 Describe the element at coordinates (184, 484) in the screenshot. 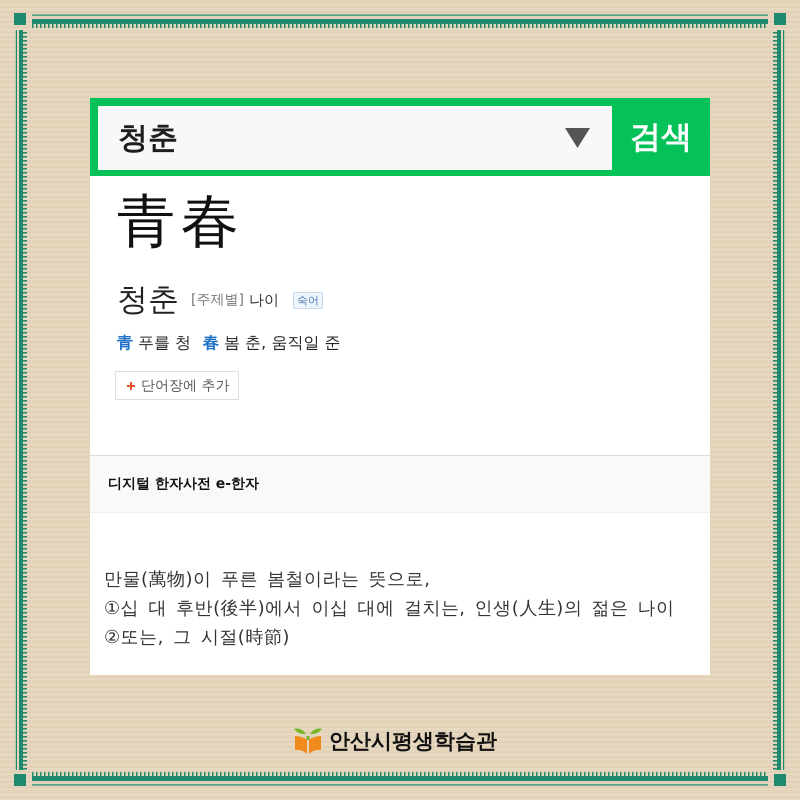

I see `source-title: 디지털 한자사전 e-한자` at that location.